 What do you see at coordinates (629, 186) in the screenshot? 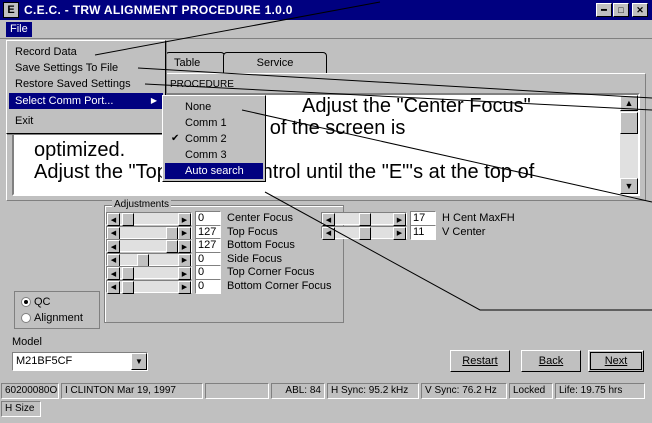
I see `scroll-down-icon: ▼` at bounding box center [629, 186].